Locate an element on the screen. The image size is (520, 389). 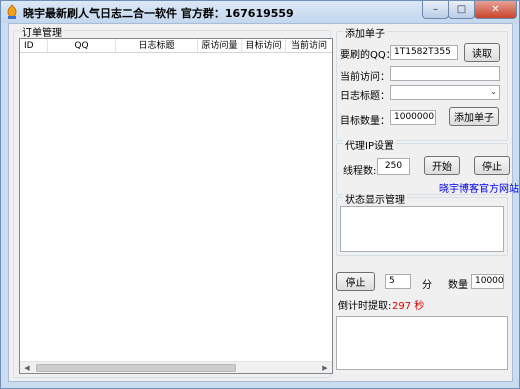
col-header-id: ID is located at coordinates (34, 45).